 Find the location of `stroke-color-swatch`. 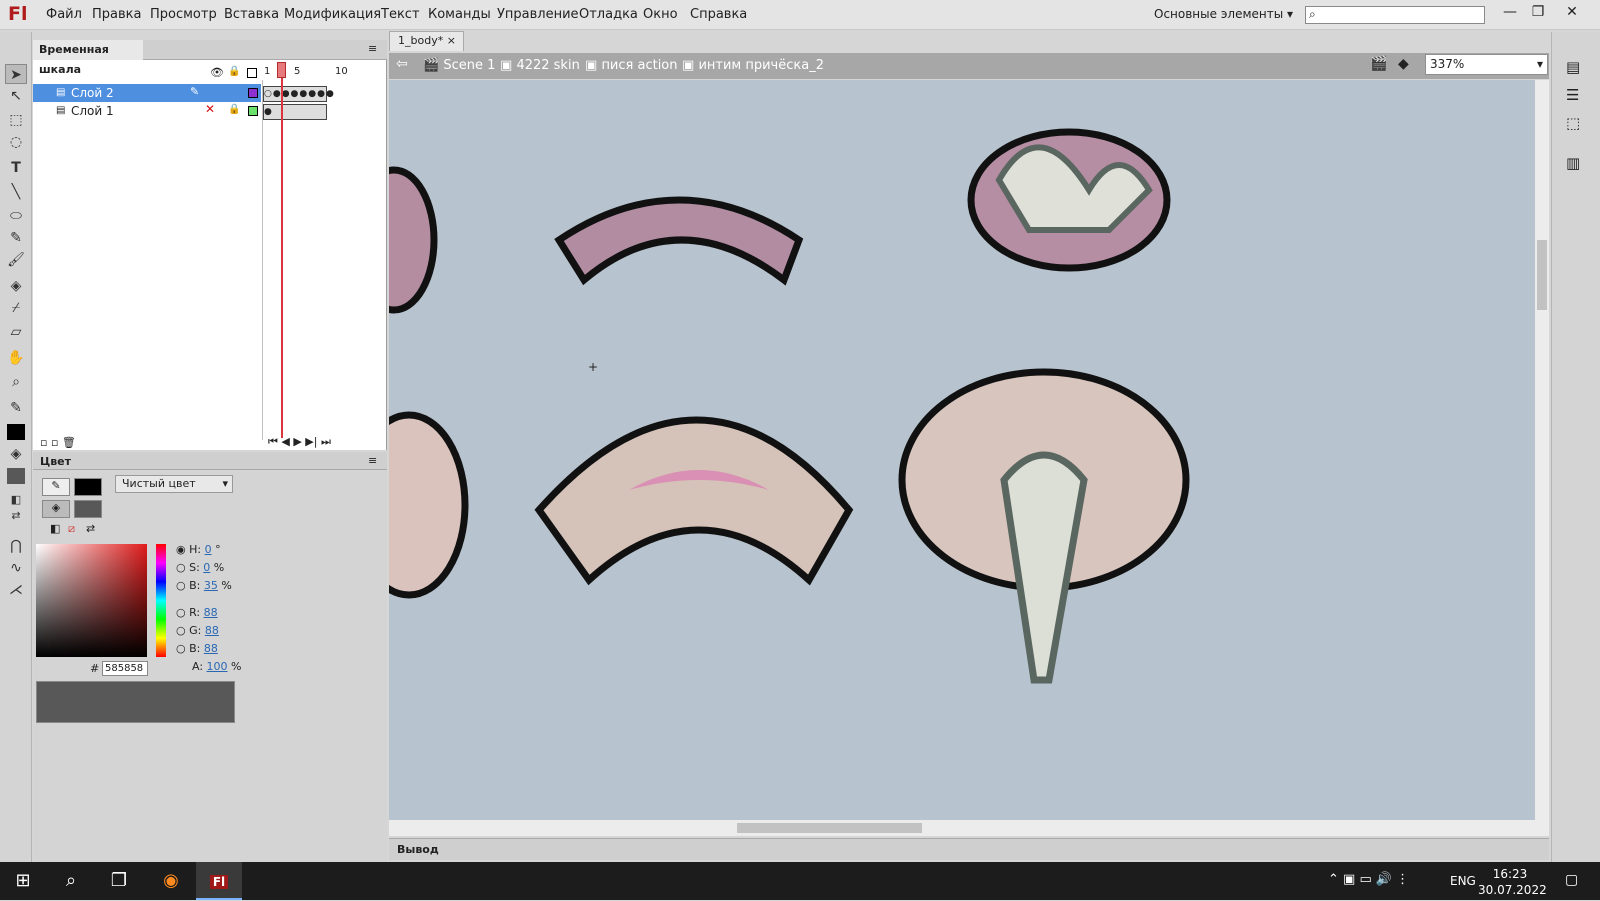

stroke-color-swatch is located at coordinates (88, 487).